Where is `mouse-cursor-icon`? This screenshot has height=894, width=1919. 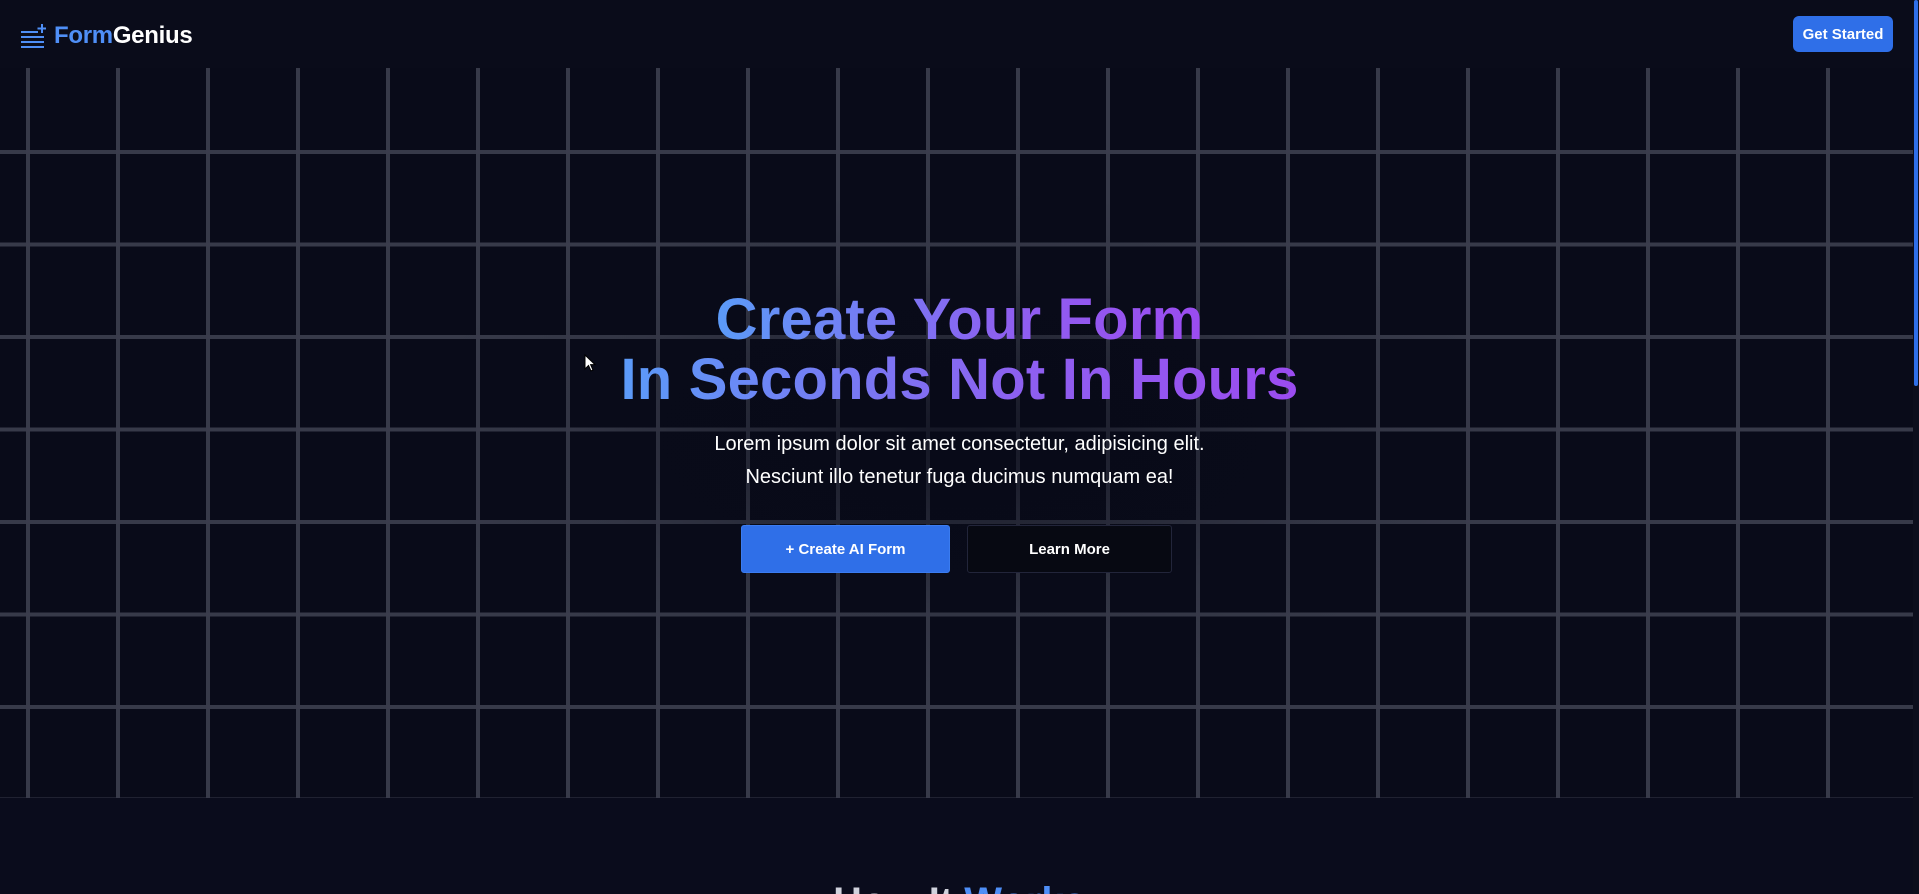 mouse-cursor-icon is located at coordinates (590, 363).